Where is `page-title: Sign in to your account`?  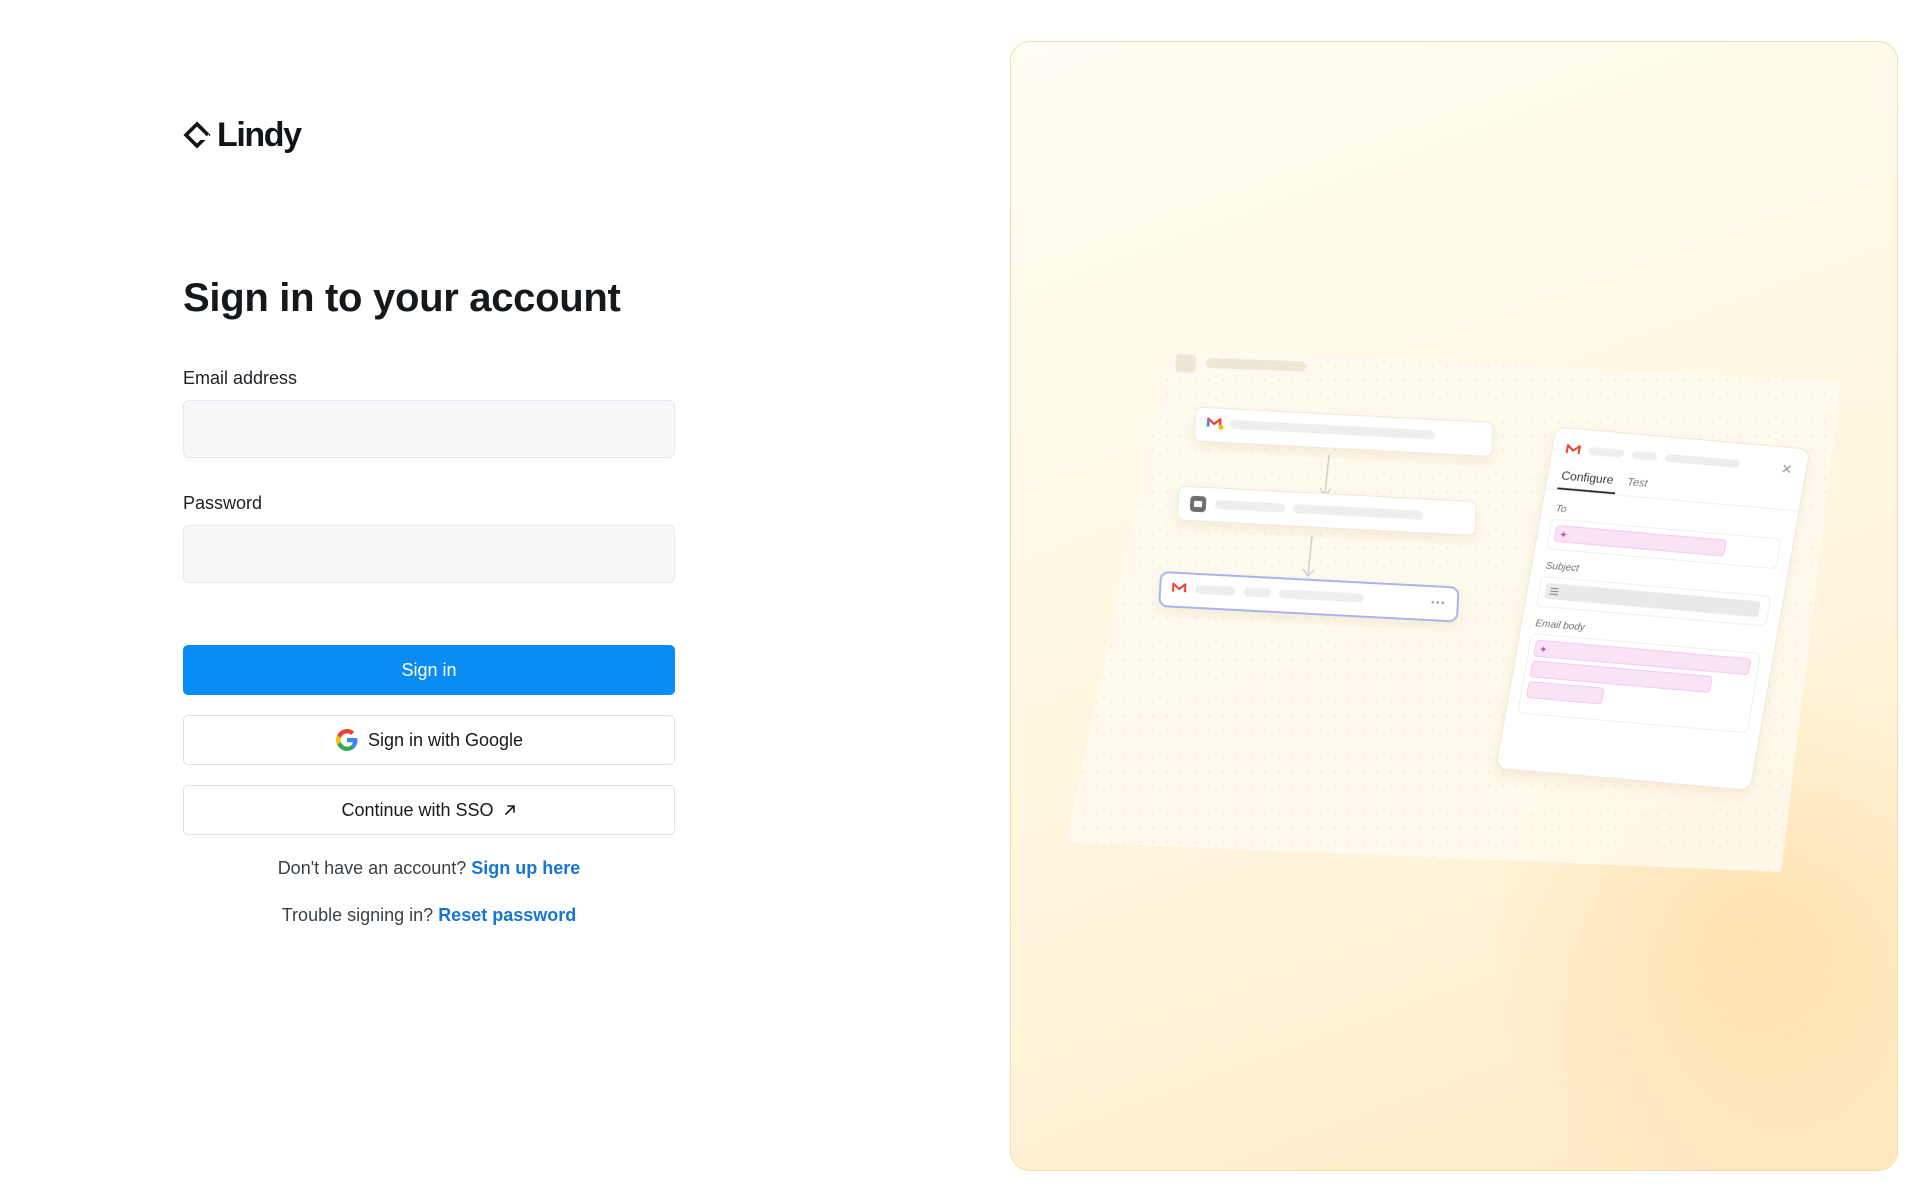
page-title: Sign in to your account is located at coordinates (402, 298).